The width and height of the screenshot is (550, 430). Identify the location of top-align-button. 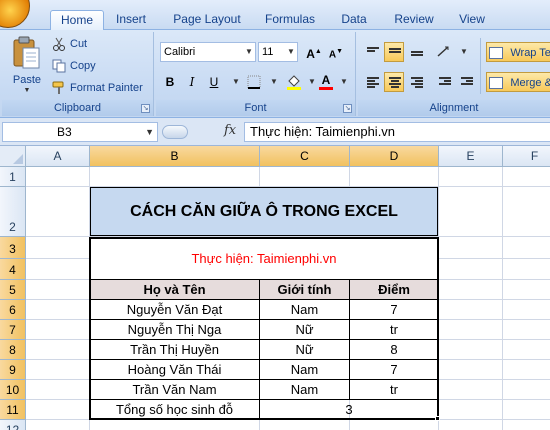
(372, 52).